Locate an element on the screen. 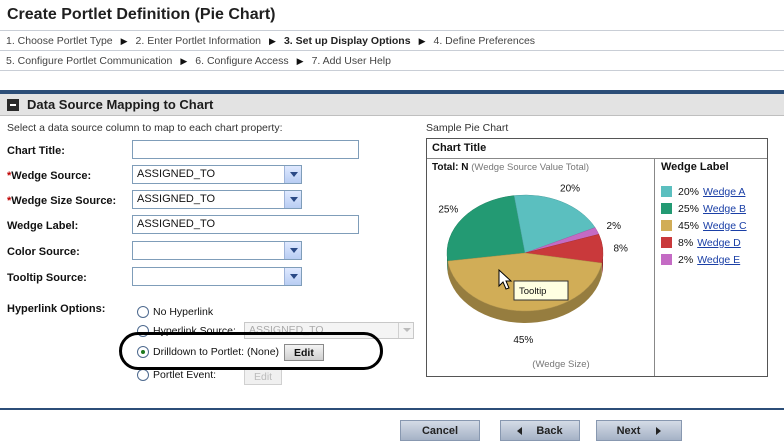  pie-slice-label: 45% is located at coordinates (523, 340).